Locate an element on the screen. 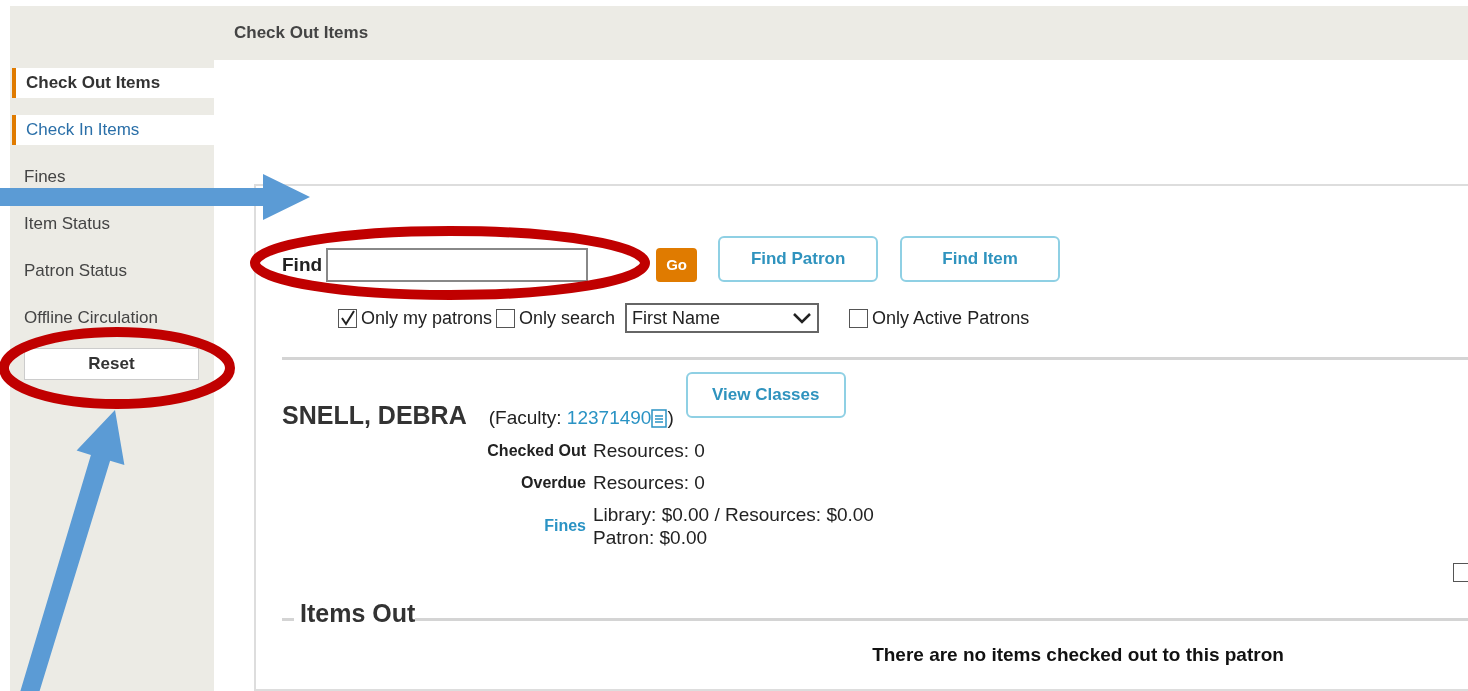  search-field-select: First Name is located at coordinates (722, 318).